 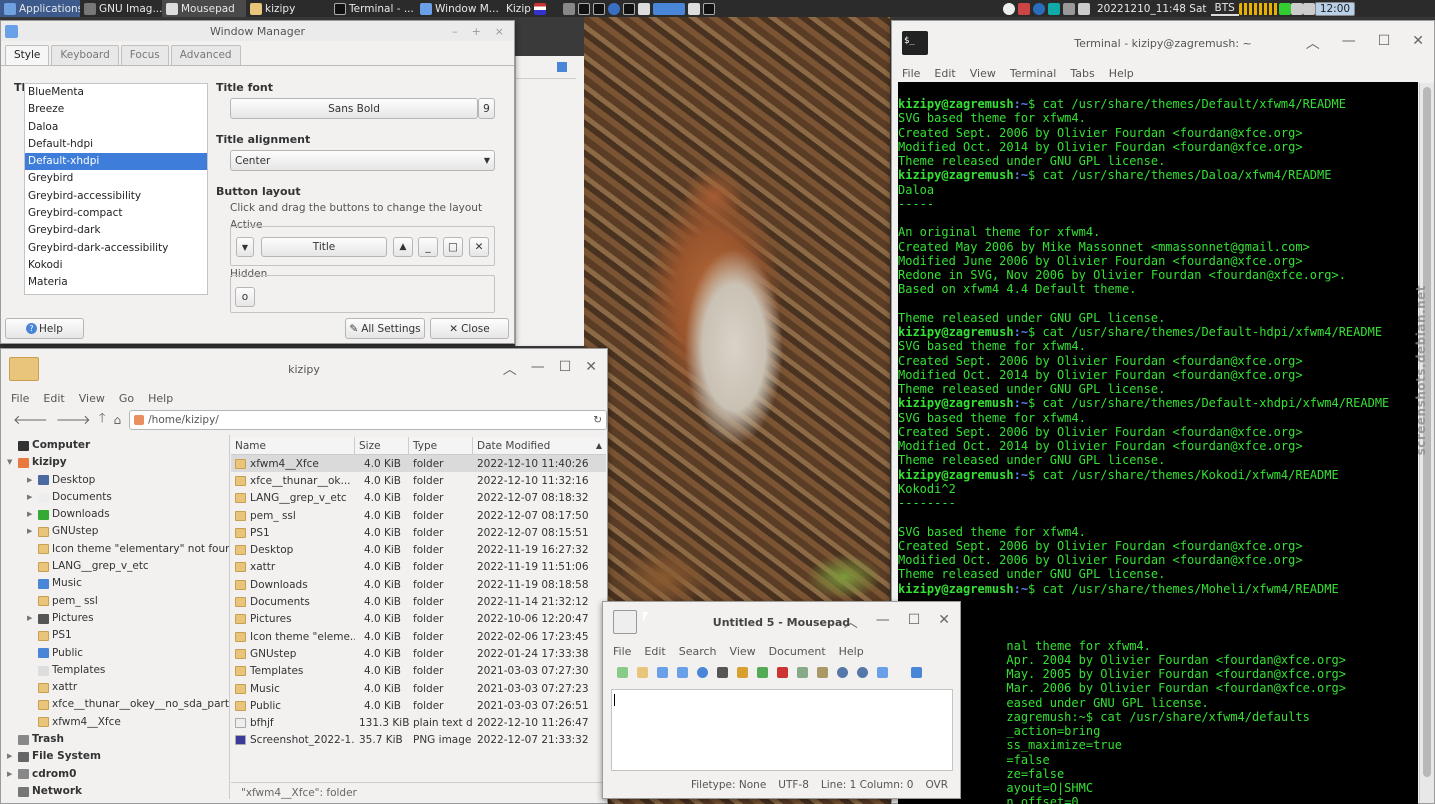 I want to click on browser-icon, so click(x=614, y=8).